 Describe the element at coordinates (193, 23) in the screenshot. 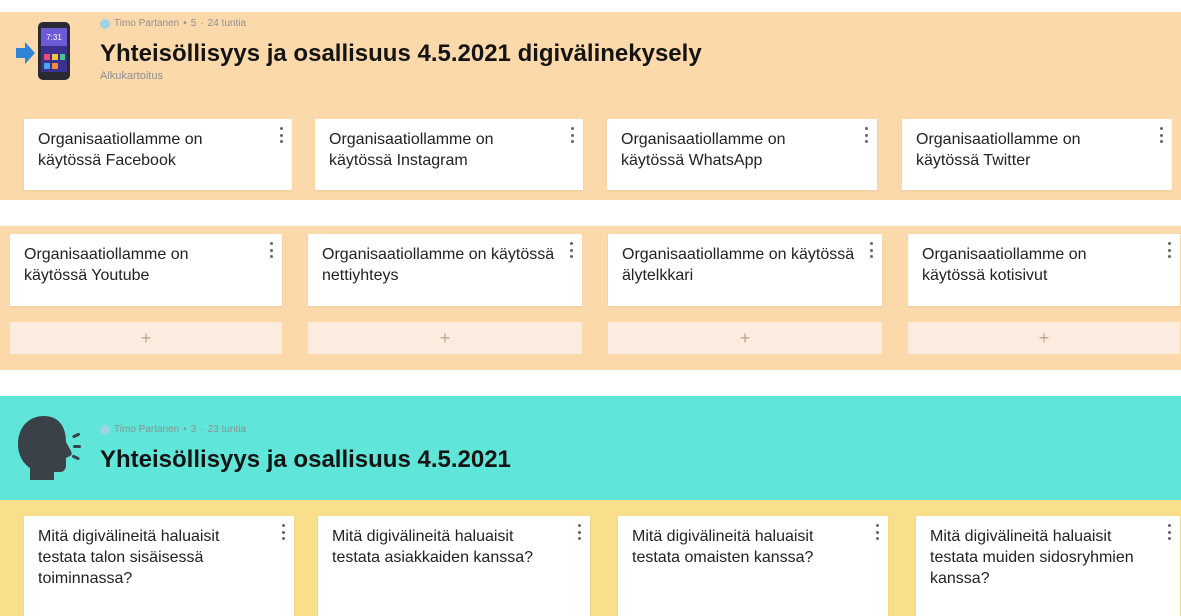

I see `post-count: 5` at that location.